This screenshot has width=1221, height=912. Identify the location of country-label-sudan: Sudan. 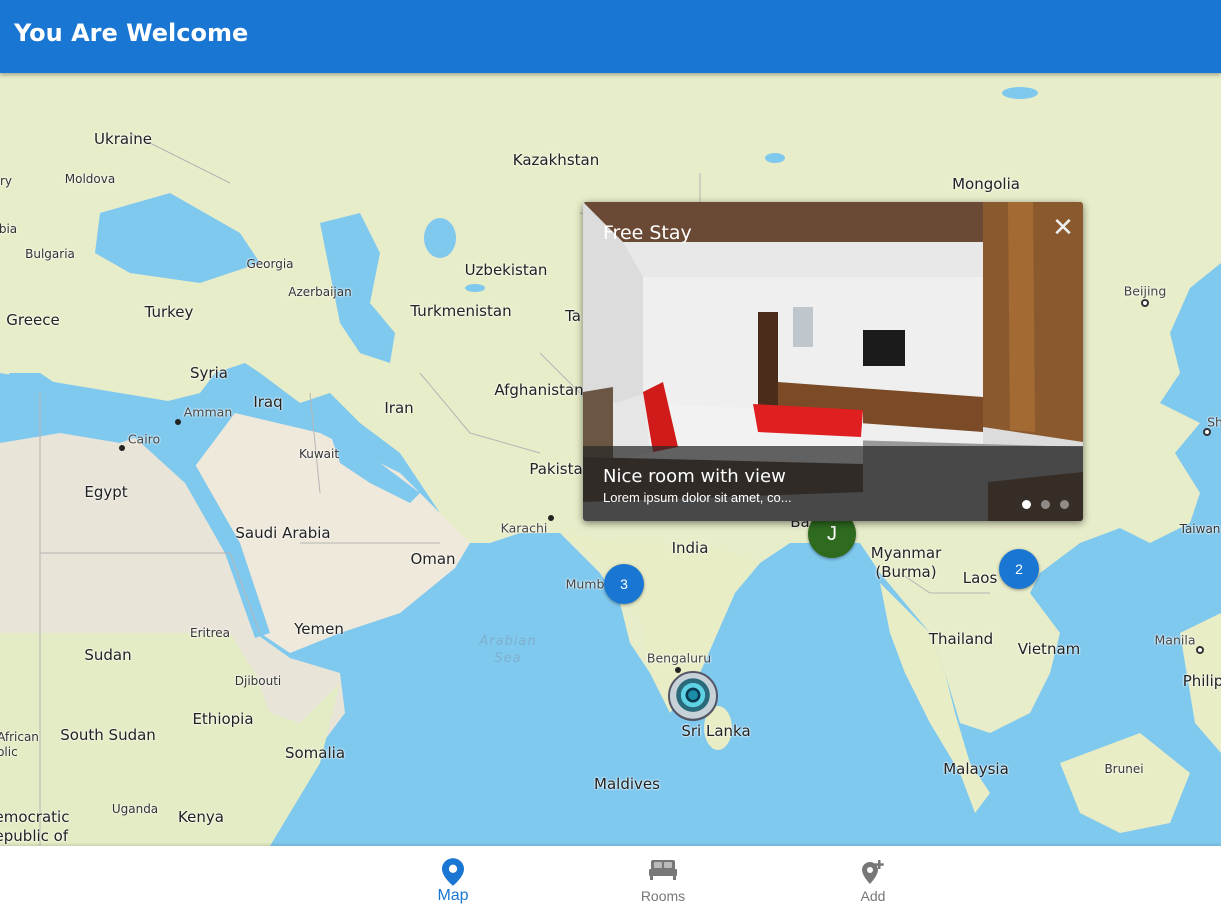
(108, 655).